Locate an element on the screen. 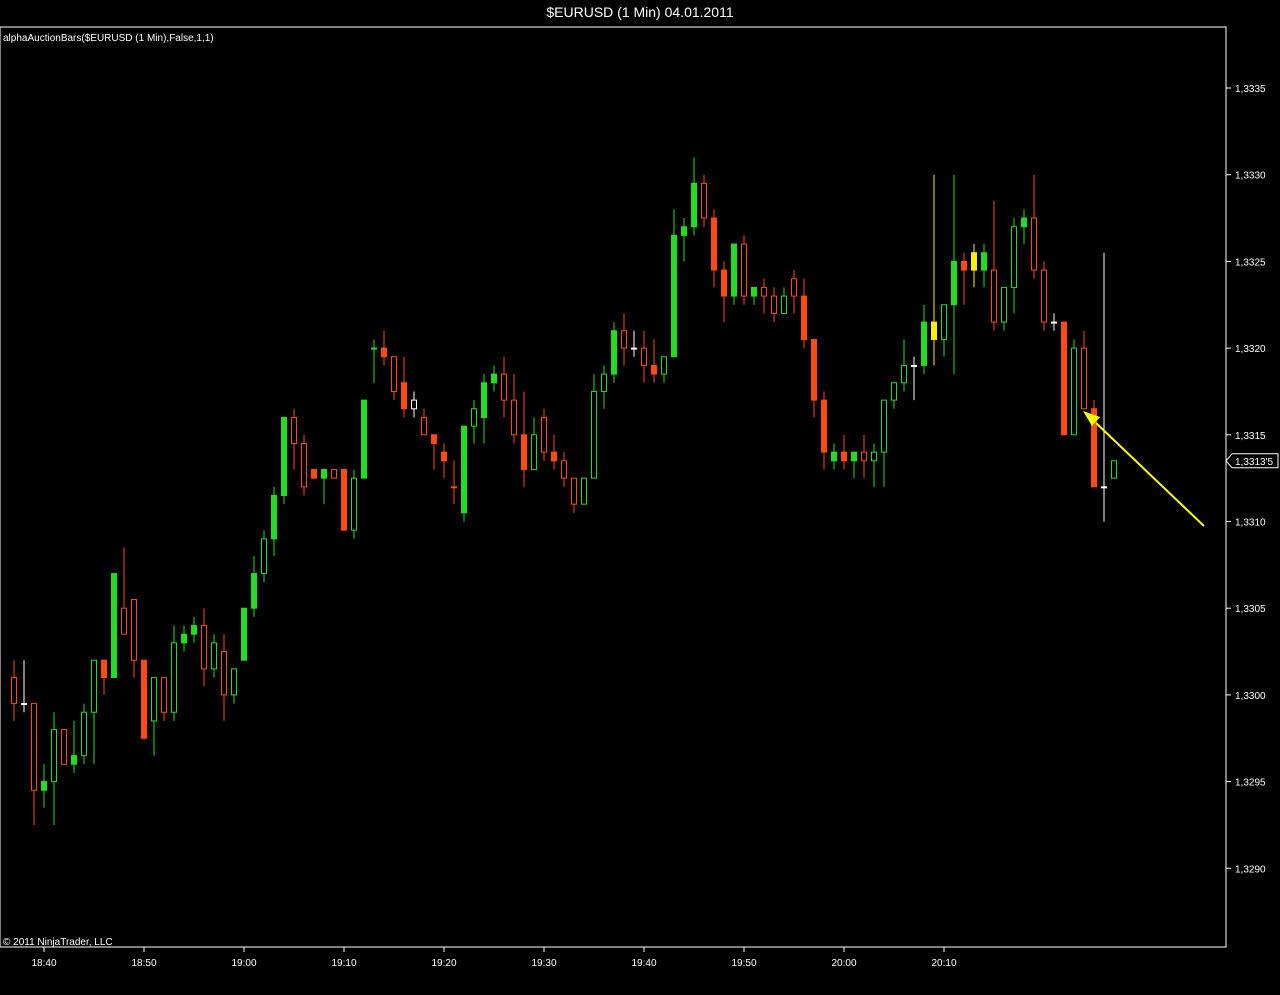 This screenshot has width=1280, height=995. y-tick-label: 1,3305 is located at coordinates (1250, 609).